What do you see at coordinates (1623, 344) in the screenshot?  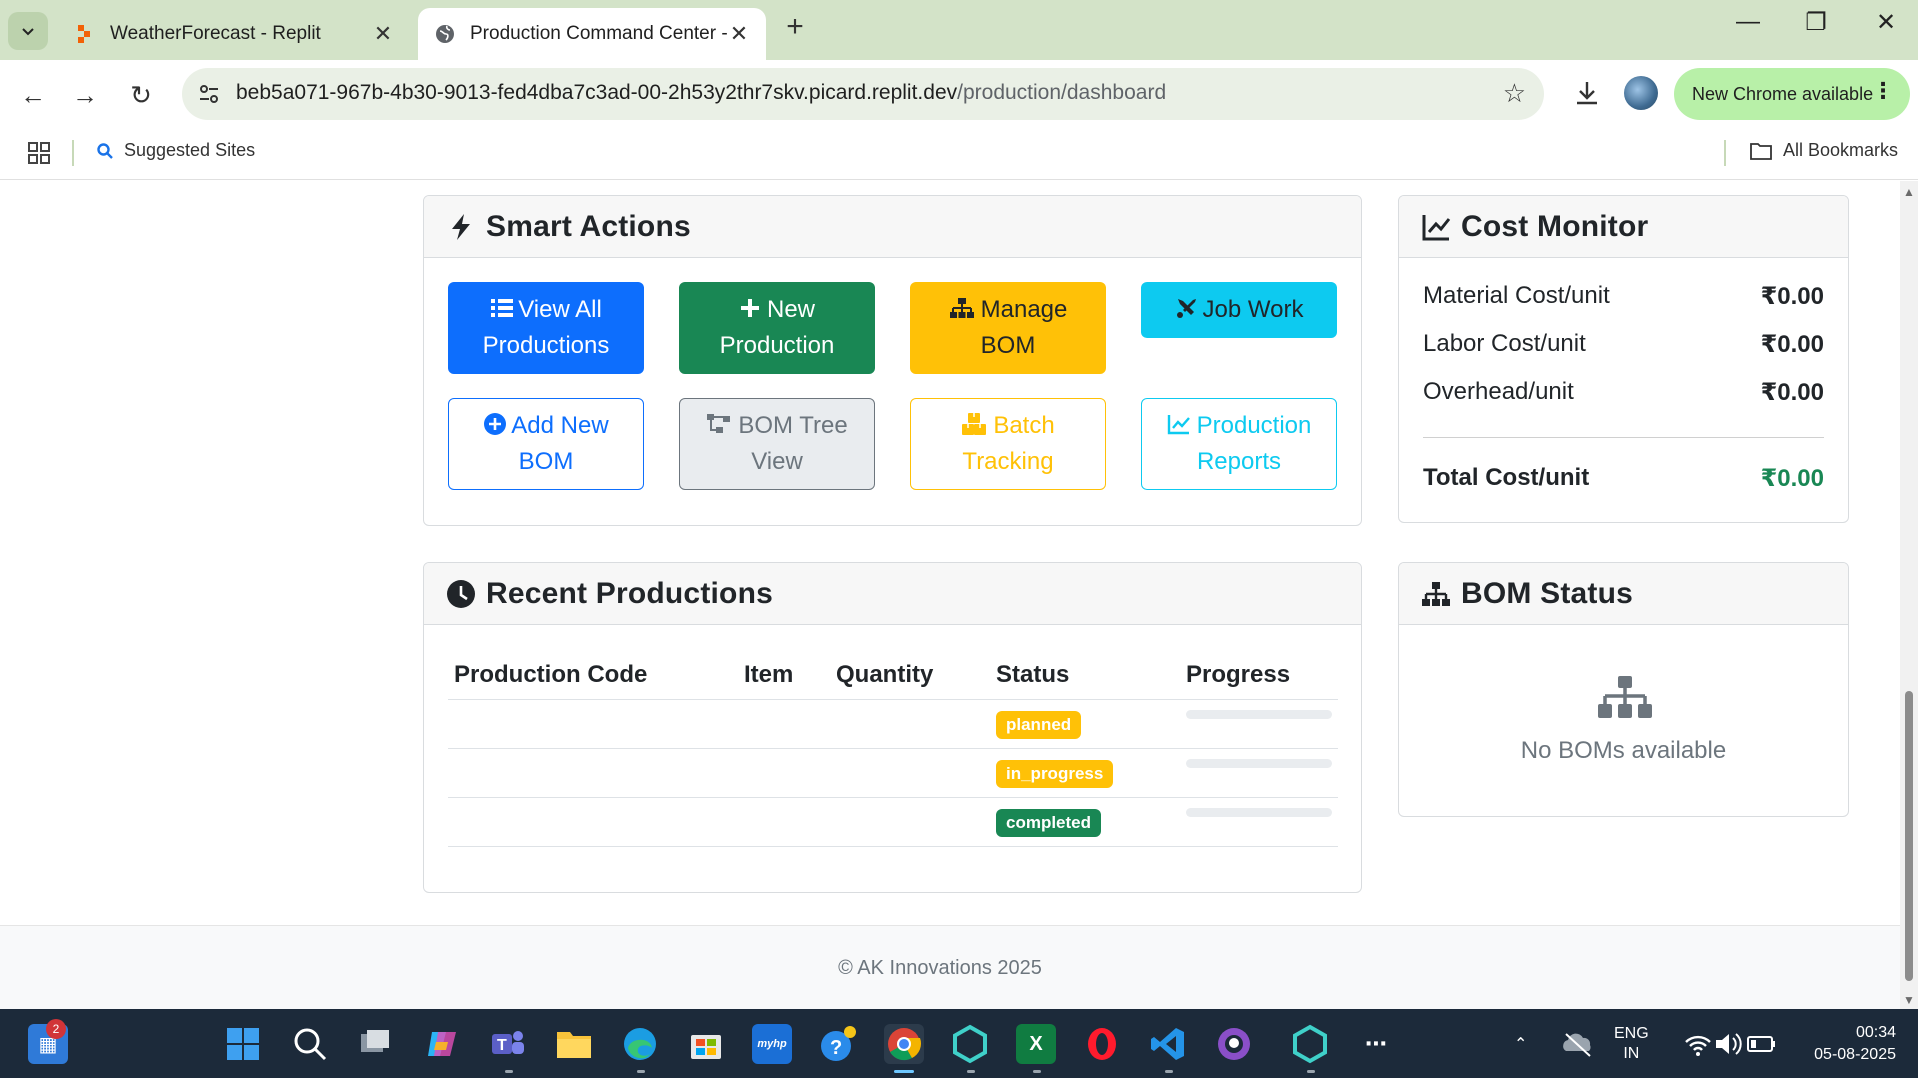 I see `labor-cost-row: Labor Cost/unit ₹0.00` at bounding box center [1623, 344].